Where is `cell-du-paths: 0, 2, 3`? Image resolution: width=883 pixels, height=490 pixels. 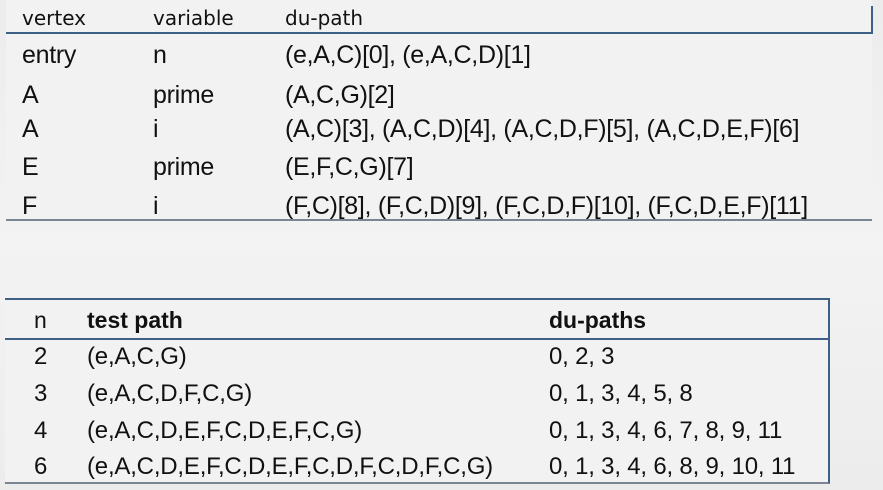 cell-du-paths: 0, 2, 3 is located at coordinates (582, 356).